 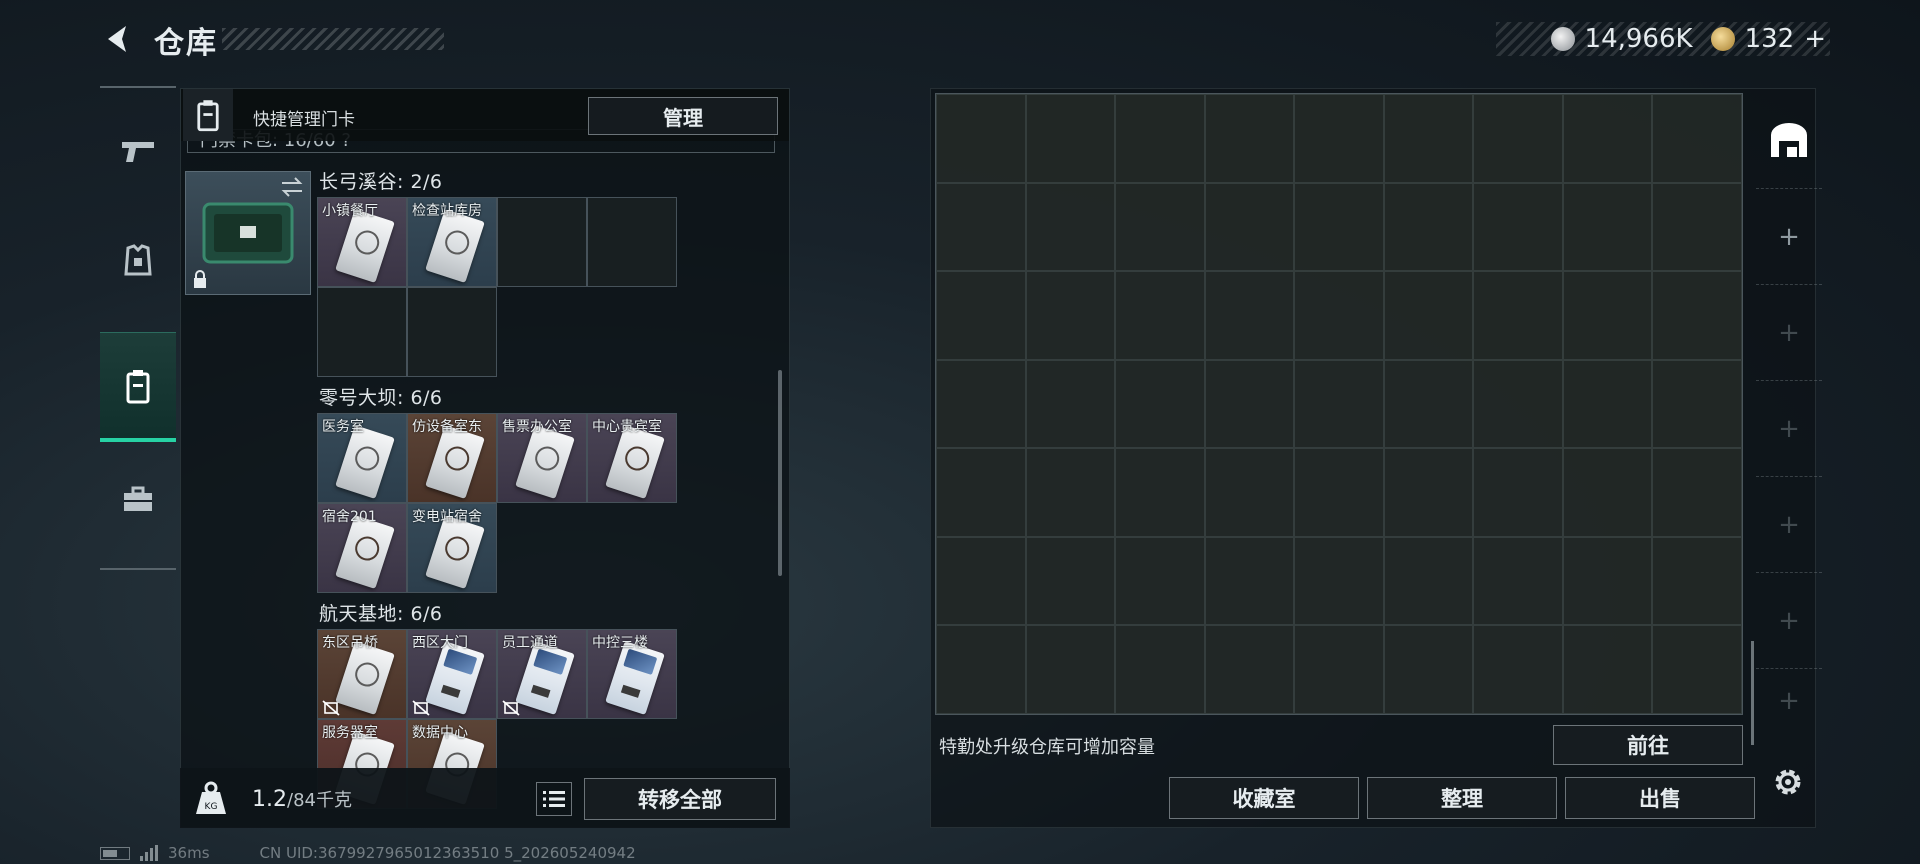 I want to click on transfer-all-button: 转移全部, so click(x=680, y=799).